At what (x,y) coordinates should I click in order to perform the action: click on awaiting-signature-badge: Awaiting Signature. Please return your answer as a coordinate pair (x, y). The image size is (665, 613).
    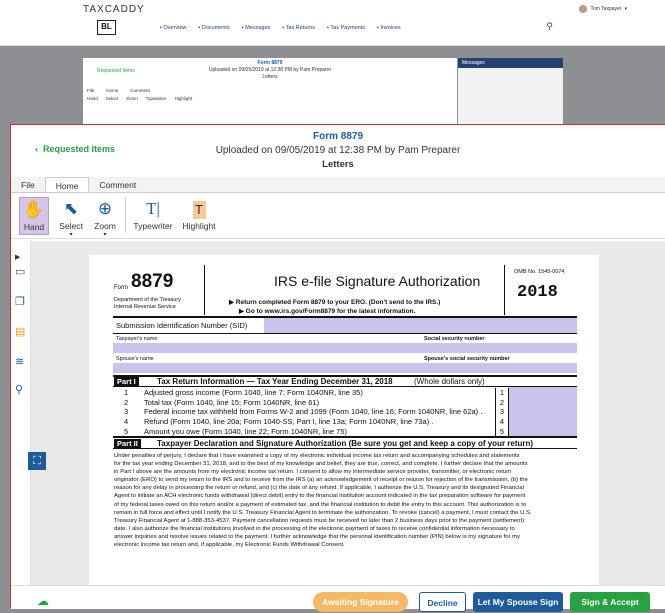
    Looking at the image, I should click on (360, 602).